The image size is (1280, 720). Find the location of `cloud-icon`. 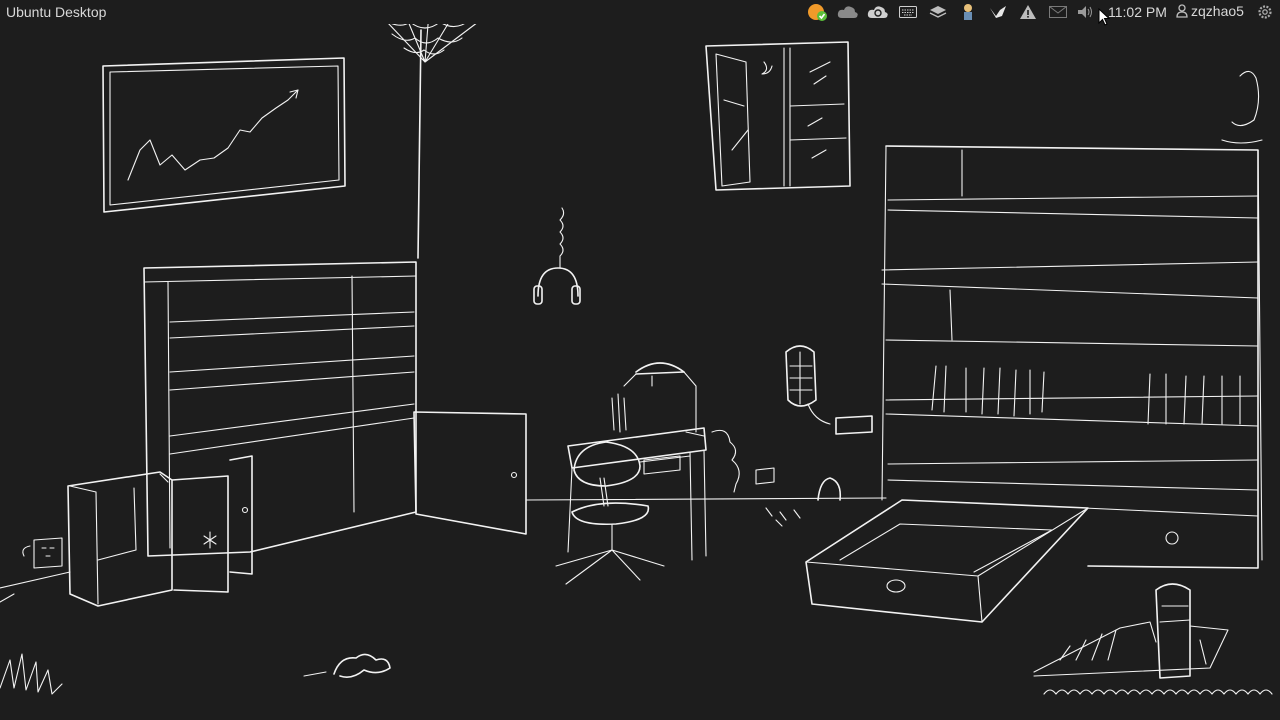

cloud-icon is located at coordinates (848, 12).